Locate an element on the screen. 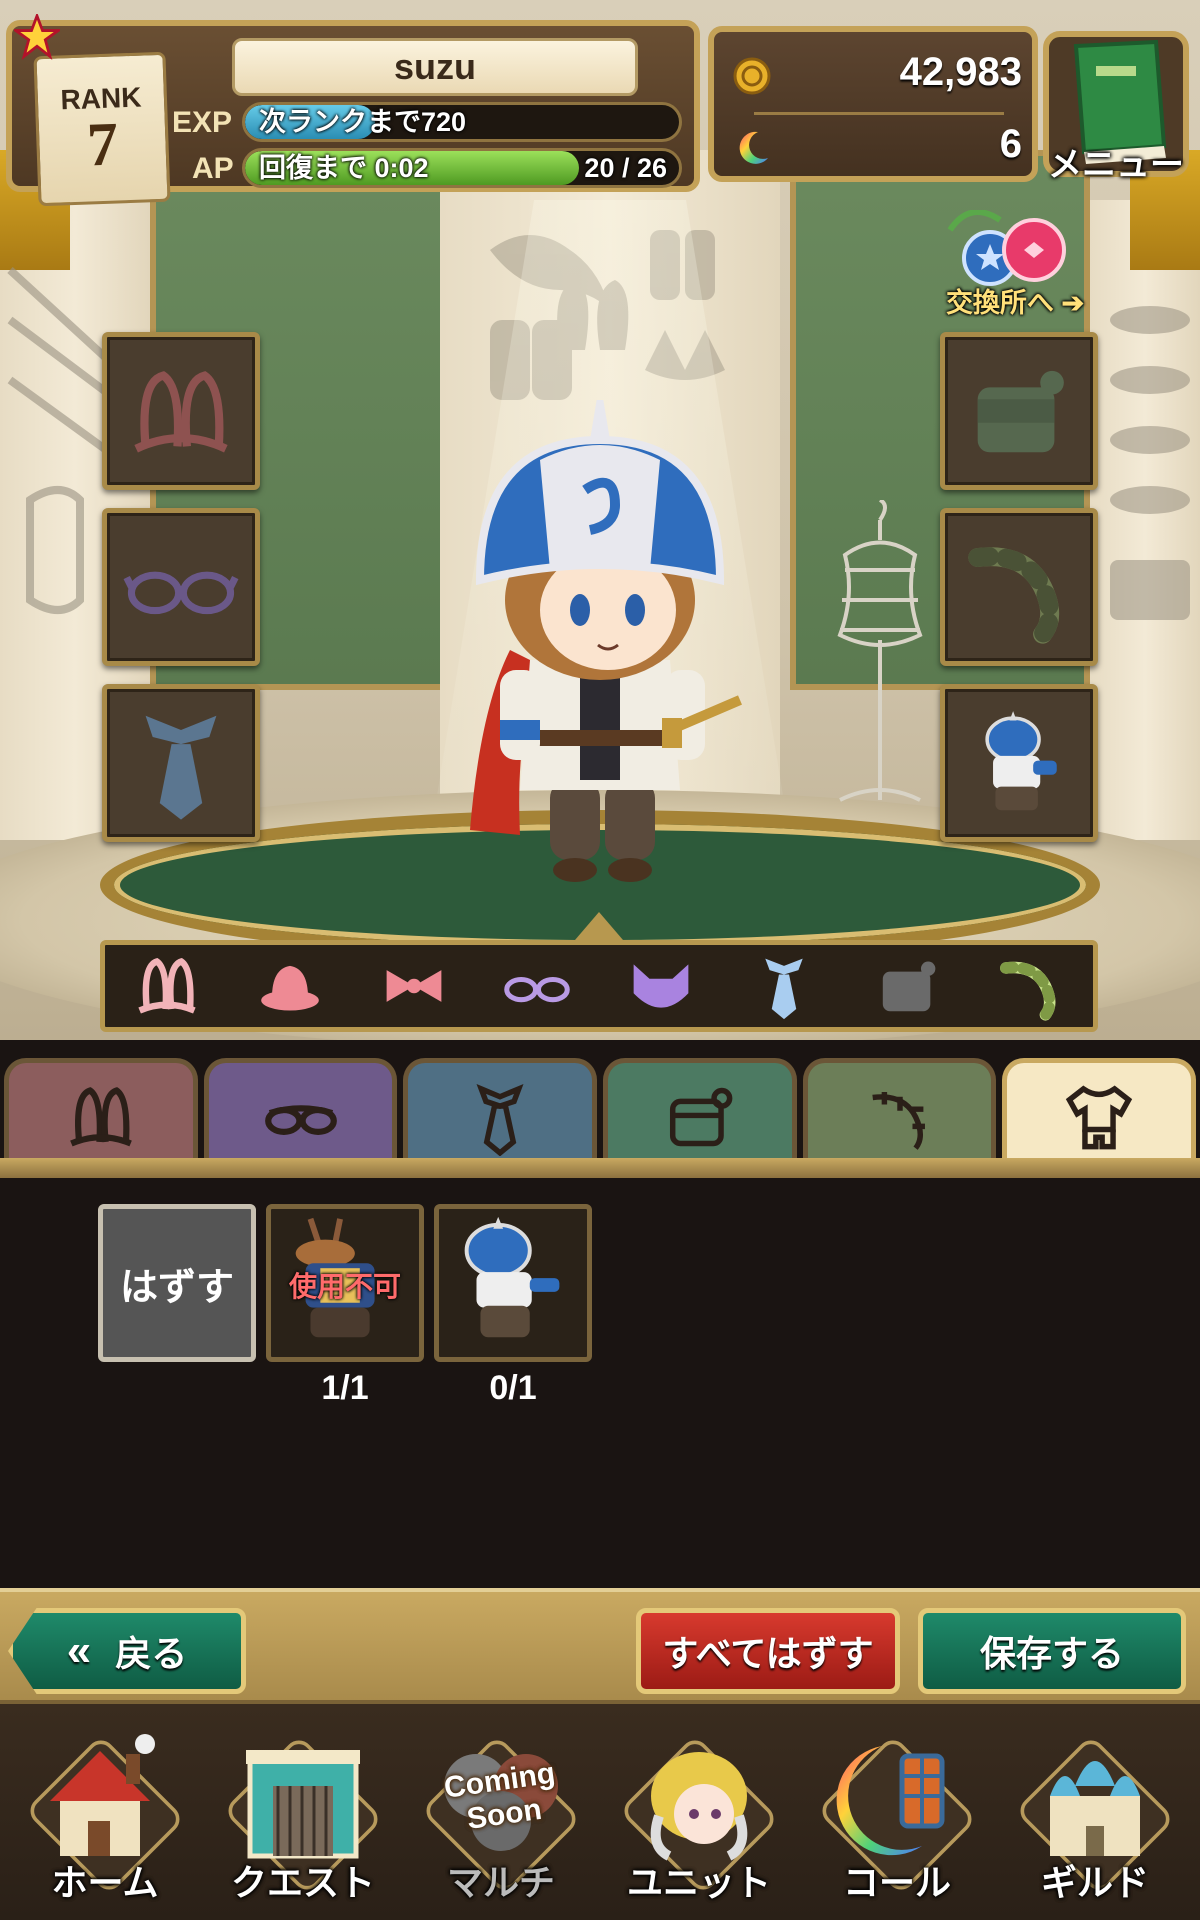 This screenshot has width=1200, height=1920. ears-slot is located at coordinates (181, 411).